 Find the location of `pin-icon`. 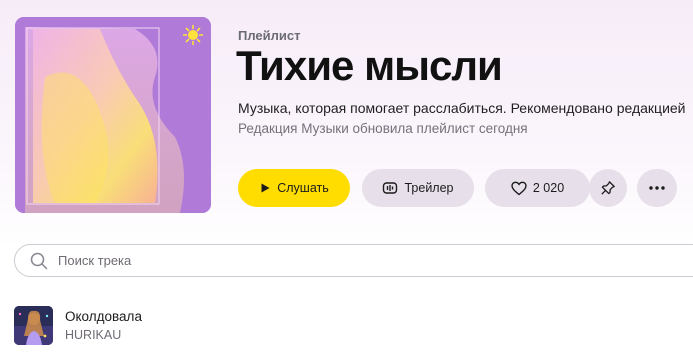

pin-icon is located at coordinates (608, 188).